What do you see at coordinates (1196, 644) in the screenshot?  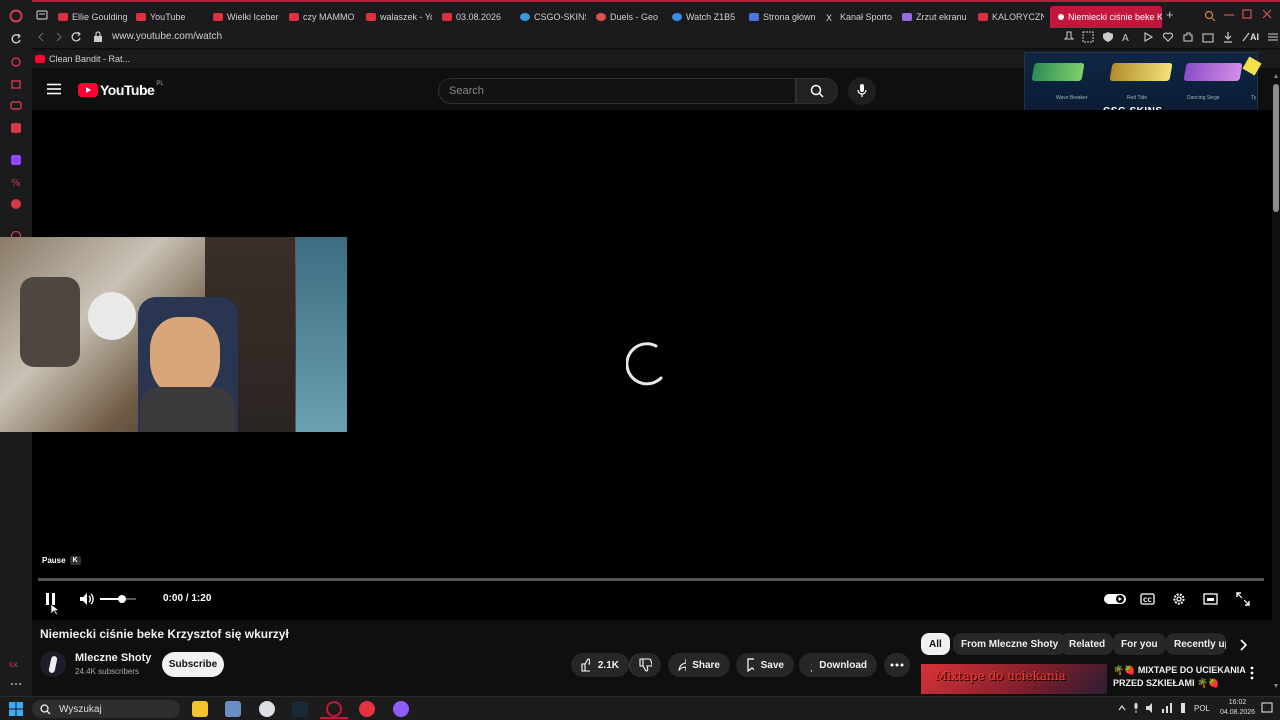 I see `chip-recently-uploaded: Recently up` at bounding box center [1196, 644].